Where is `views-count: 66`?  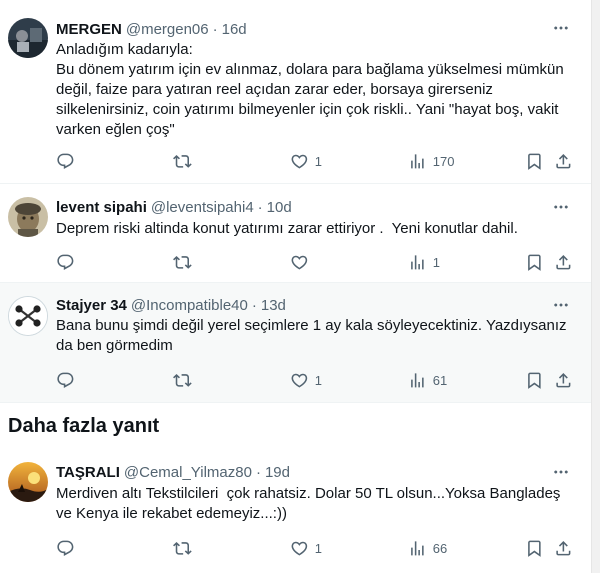
views-count: 66 is located at coordinates (440, 548).